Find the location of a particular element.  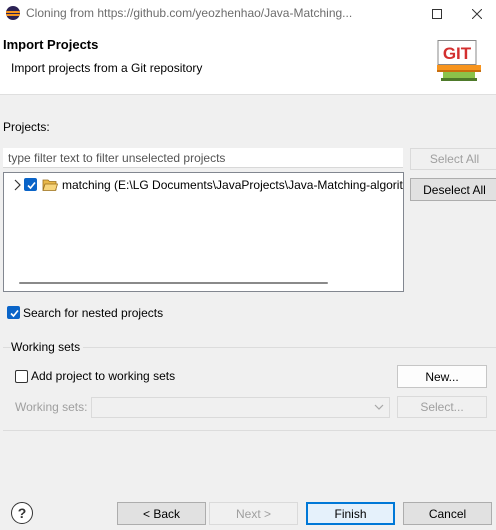

working-sets-group-label: Working sets is located at coordinates (47, 347).